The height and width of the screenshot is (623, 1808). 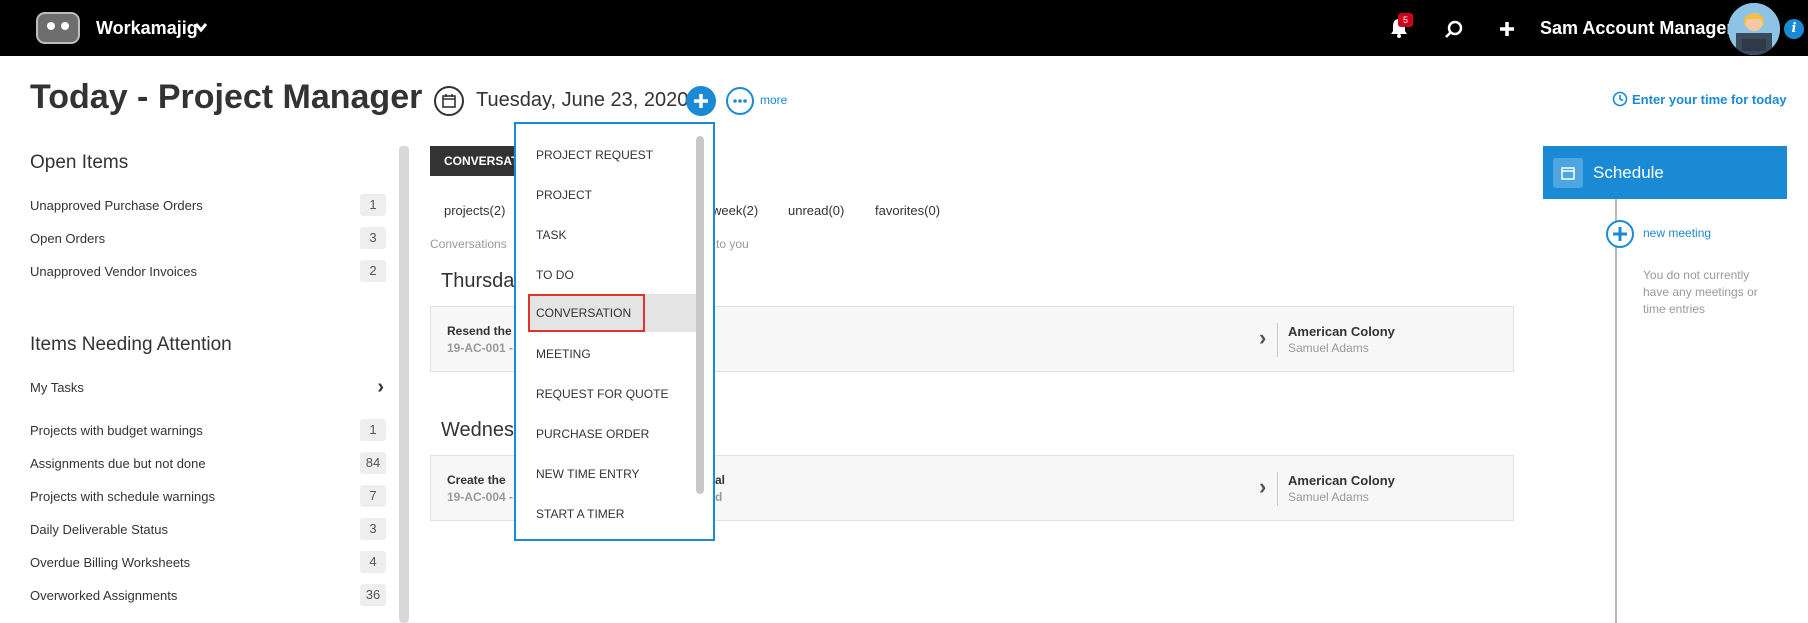 I want to click on info-icon: i, so click(x=1794, y=29).